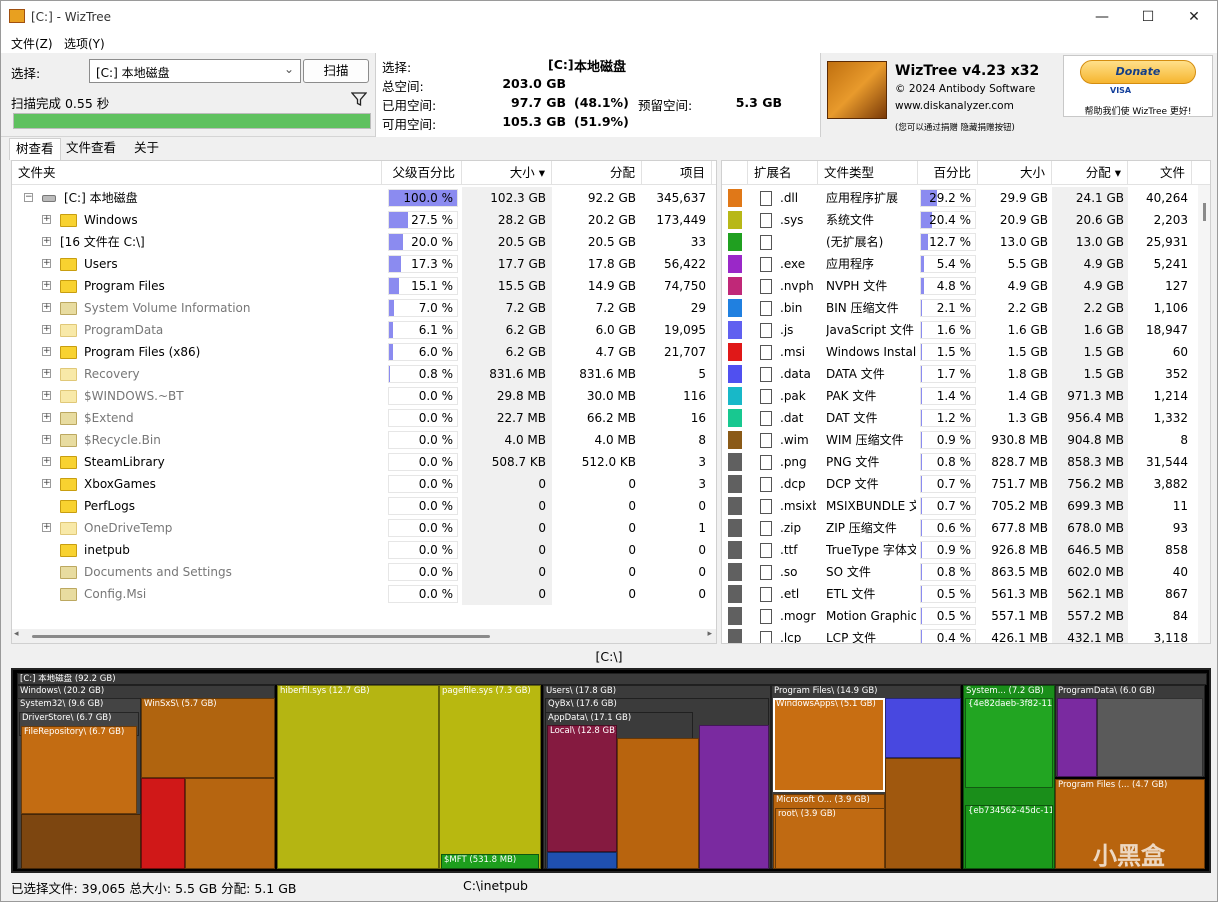 This screenshot has height=902, width=1218. I want to click on table-row: .dll 应用程序扩展 29.2 % 29.9 GB 24.1 GB 40,264, so click(966, 198).